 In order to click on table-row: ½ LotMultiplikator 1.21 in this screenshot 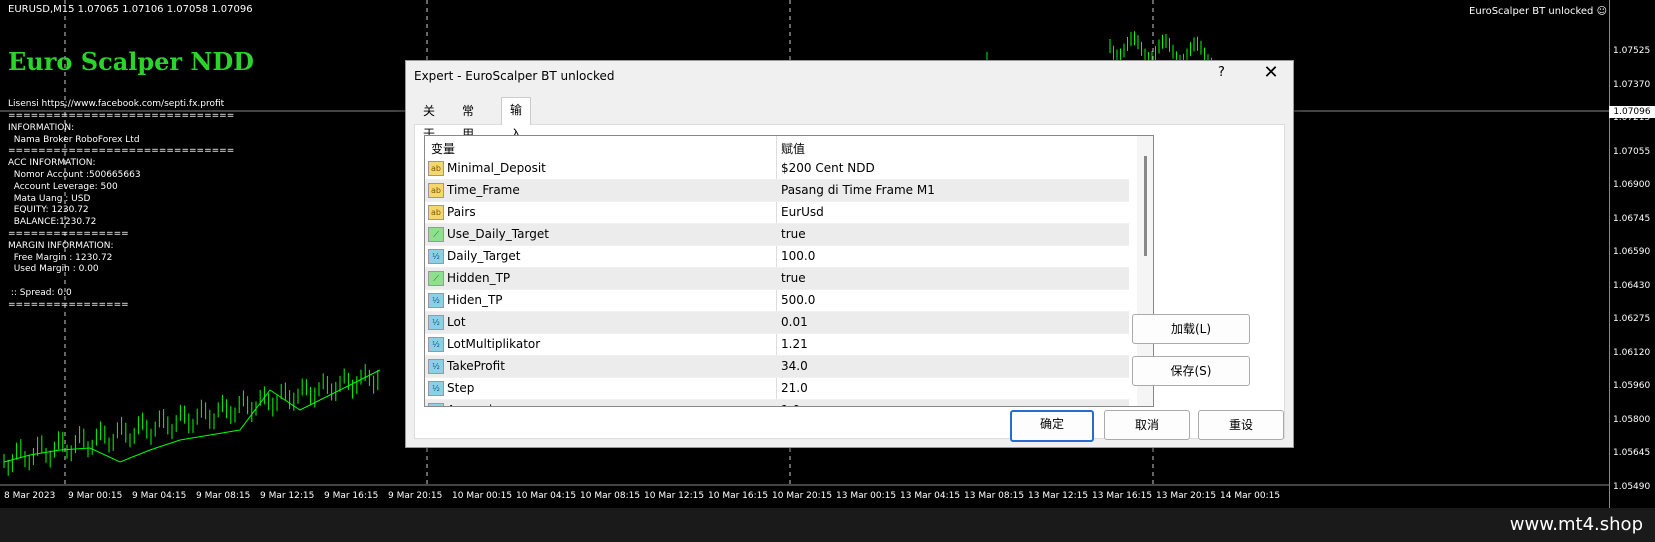, I will do `click(777, 345)`.